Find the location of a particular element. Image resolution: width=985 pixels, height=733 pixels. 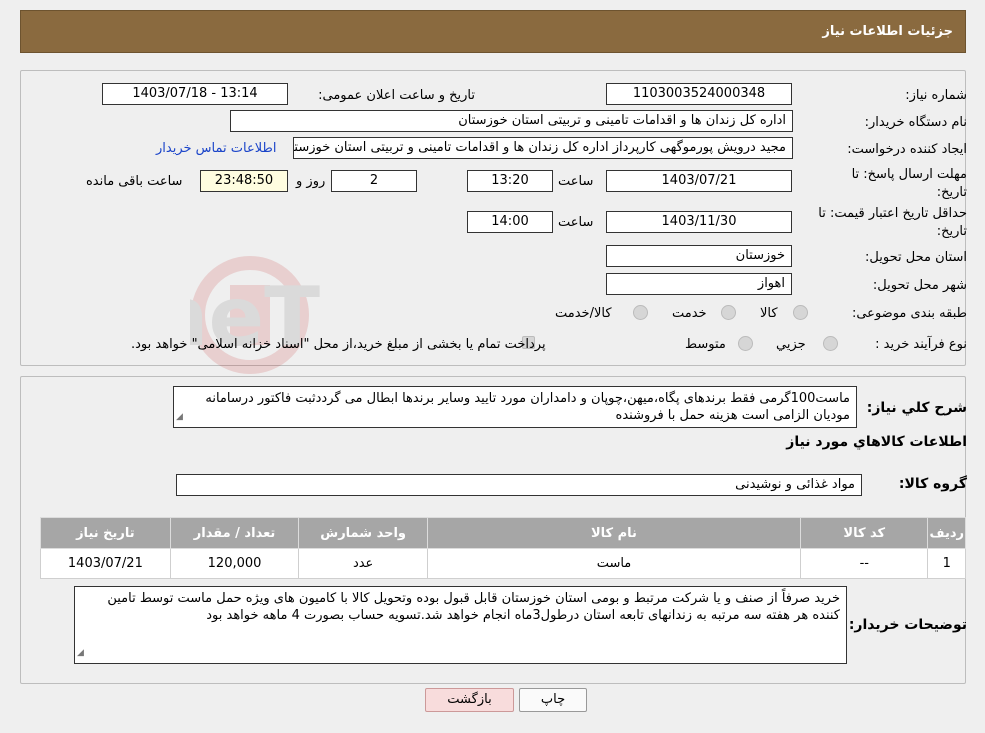

category-option-goods-service: کالا/خدمت is located at coordinates (583, 313).